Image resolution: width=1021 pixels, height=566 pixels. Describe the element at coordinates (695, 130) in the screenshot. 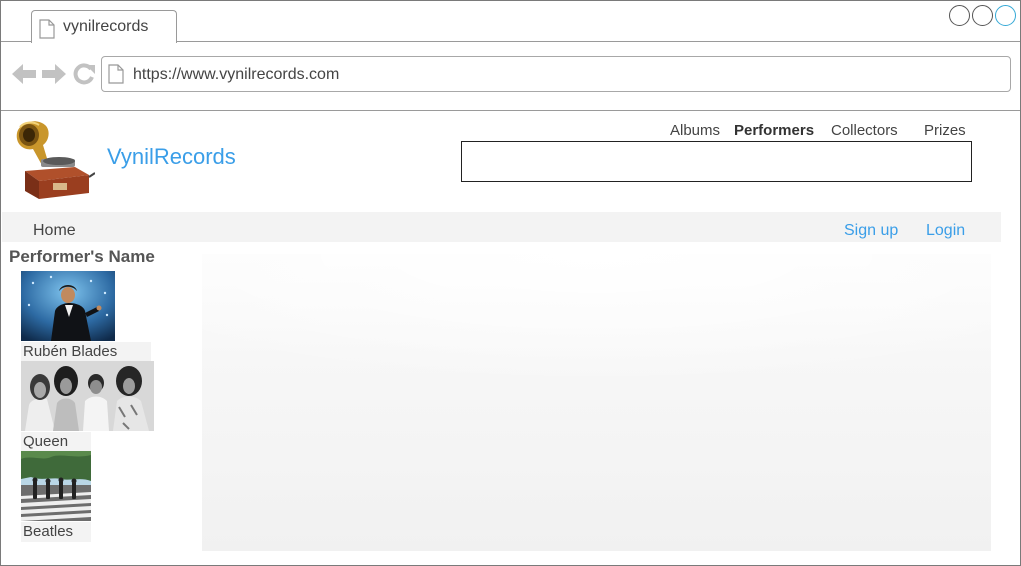

I see `nav-albums: Albums` at that location.